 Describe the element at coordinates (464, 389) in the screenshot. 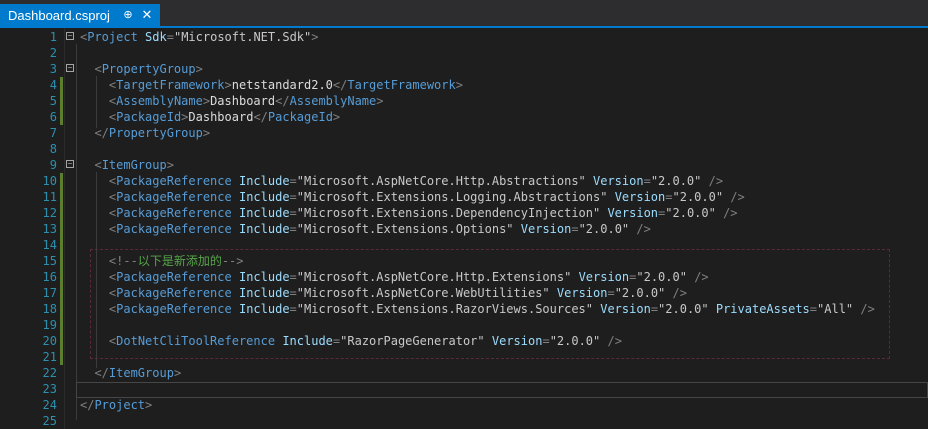

I see `code-line: 23` at that location.